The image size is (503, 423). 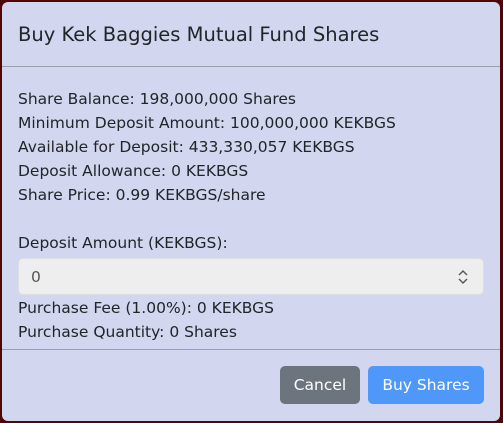 I want to click on modal-title: Buy Kek Baggies Mutual Fund Shares, so click(x=199, y=34).